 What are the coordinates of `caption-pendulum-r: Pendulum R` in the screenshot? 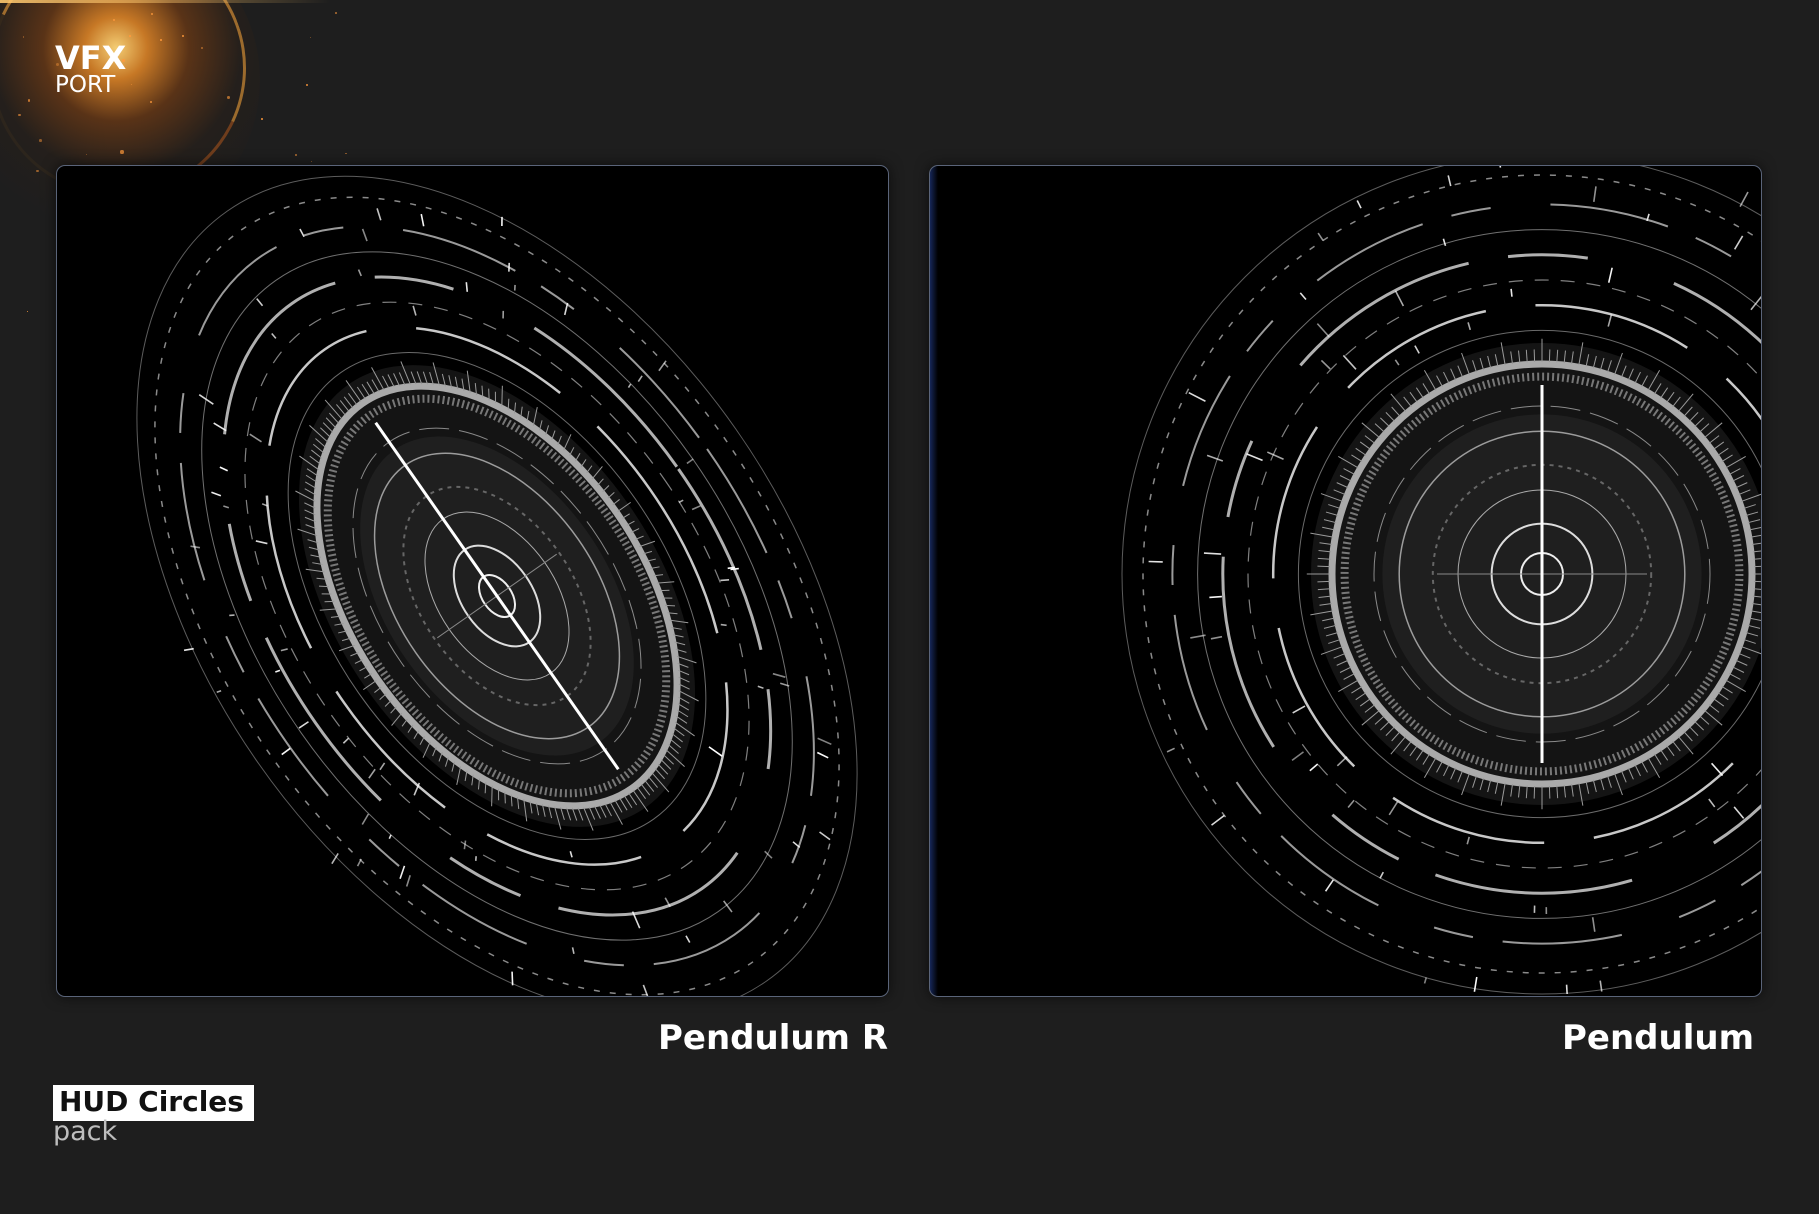 It's located at (772, 1038).